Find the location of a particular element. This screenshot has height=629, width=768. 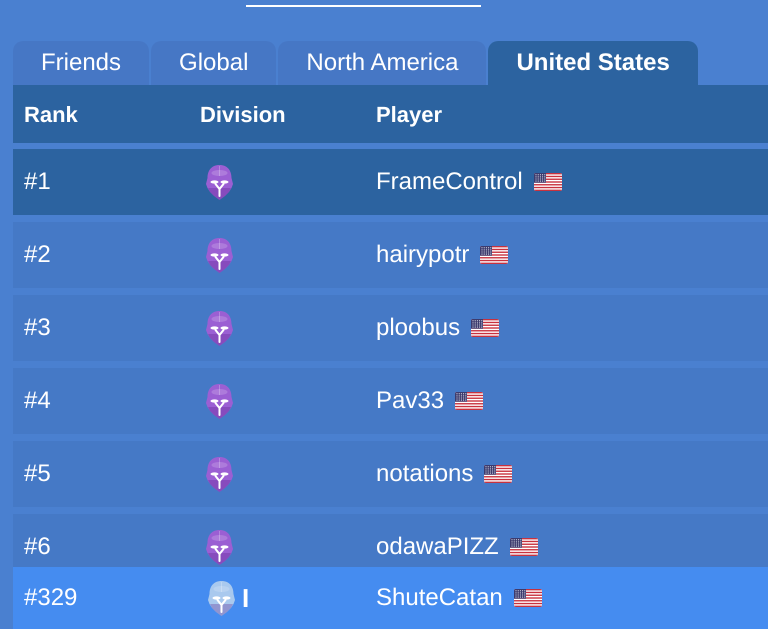

tab: Friends is located at coordinates (81, 63).